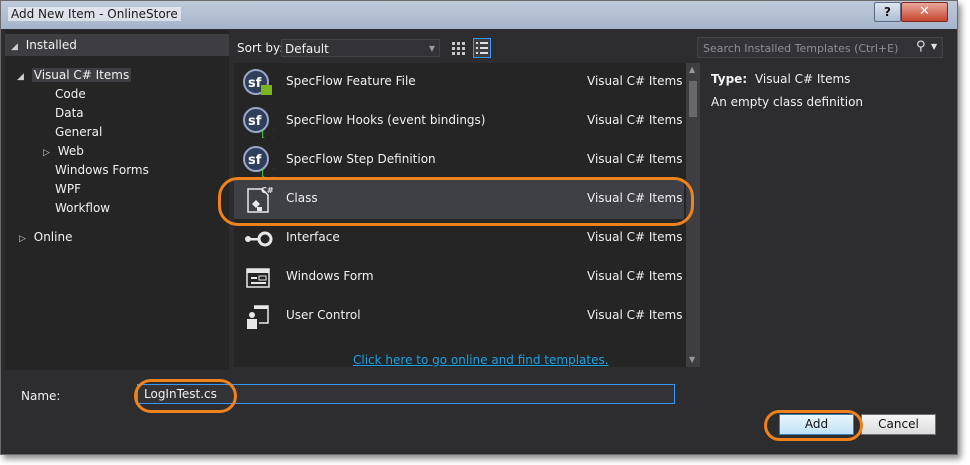  Describe the element at coordinates (70, 151) in the screenshot. I see `tree-item-label: Web` at that location.